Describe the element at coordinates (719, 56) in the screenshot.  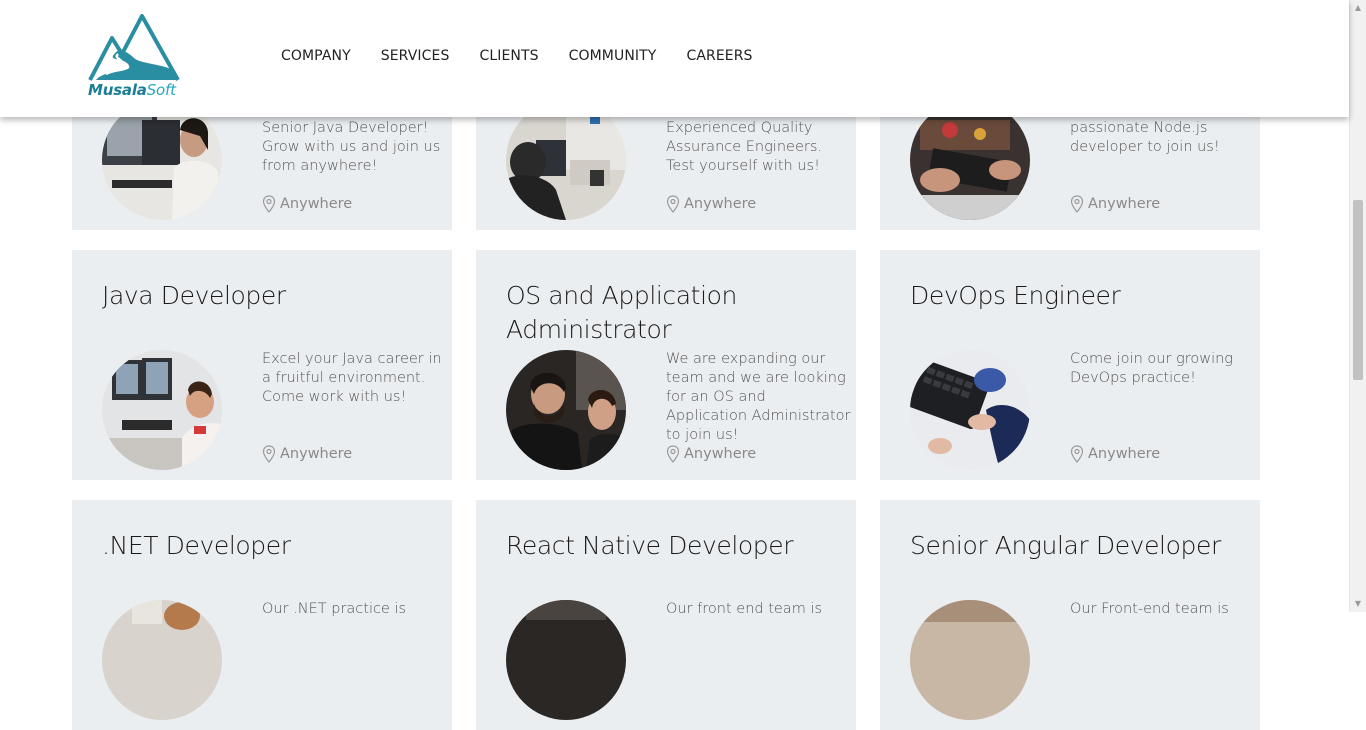
I see `nav-careers: CAREERS` at that location.